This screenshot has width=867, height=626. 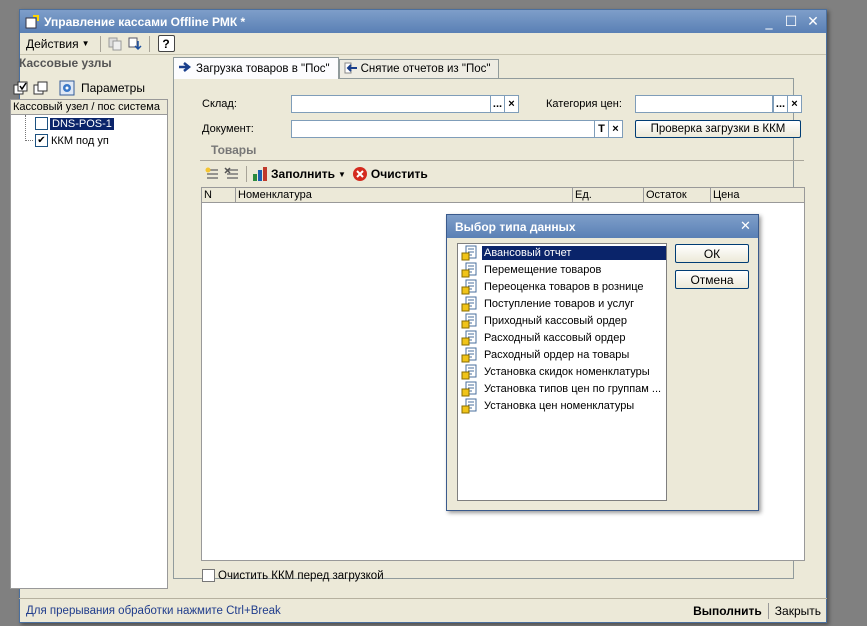 I want to click on tab-reports: Снятие отчетов из "Пос", so click(x=419, y=68).